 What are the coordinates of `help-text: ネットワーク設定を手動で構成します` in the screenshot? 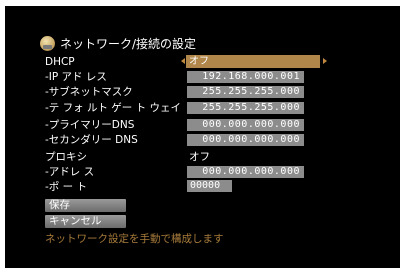 It's located at (134, 239).